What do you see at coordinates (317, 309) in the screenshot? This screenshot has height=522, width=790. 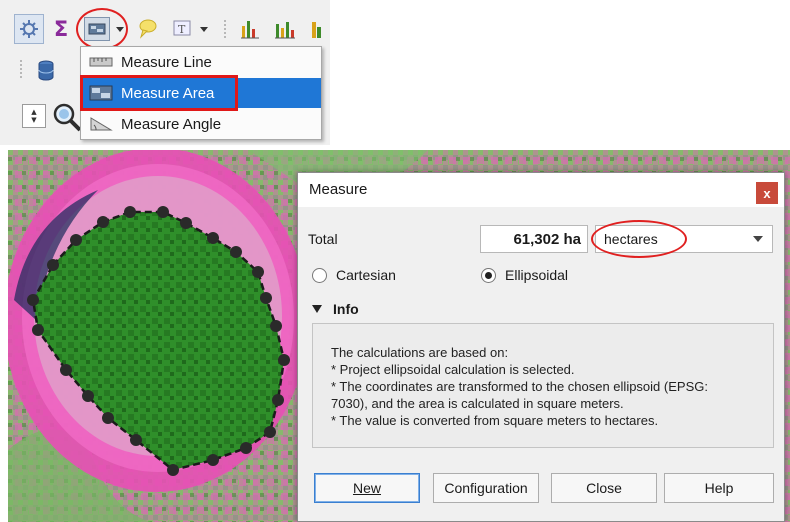 I see `triangle-down-icon` at bounding box center [317, 309].